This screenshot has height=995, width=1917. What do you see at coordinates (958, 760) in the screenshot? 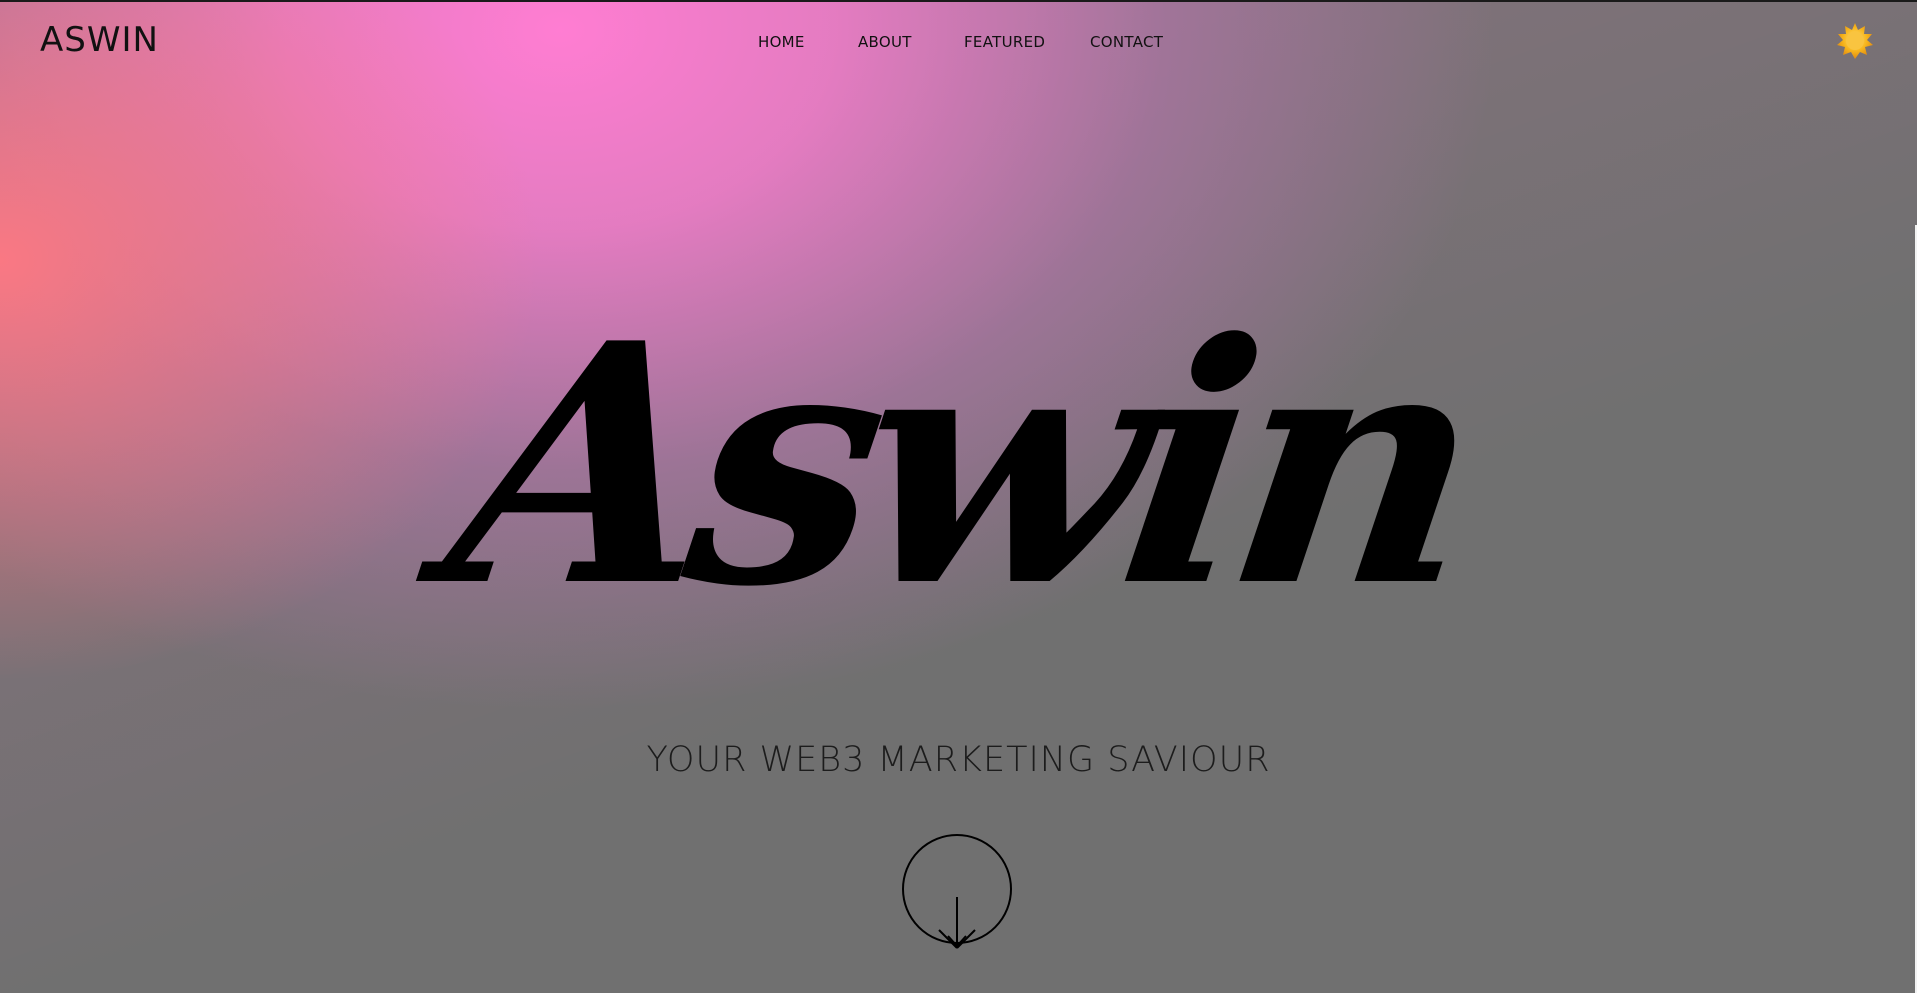
I see `hero-tagline: YOUR WEB3 MARKETING SAVIOUR` at bounding box center [958, 760].